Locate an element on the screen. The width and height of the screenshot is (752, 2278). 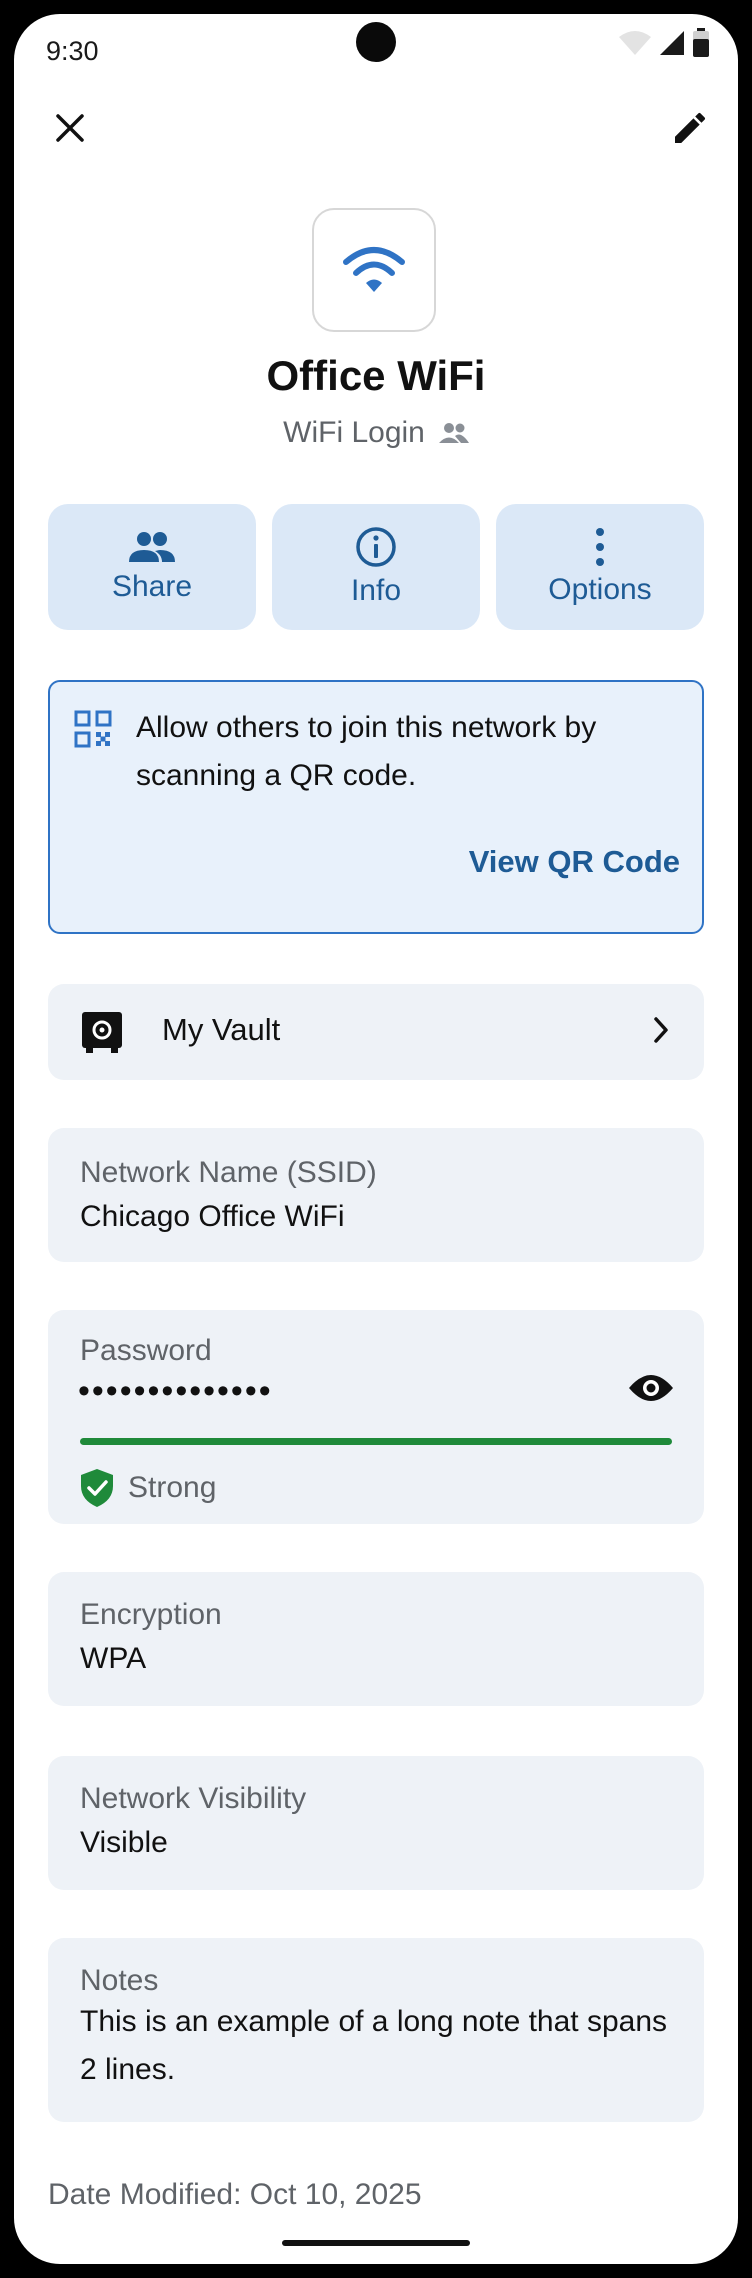
options-button: Options is located at coordinates (600, 567).